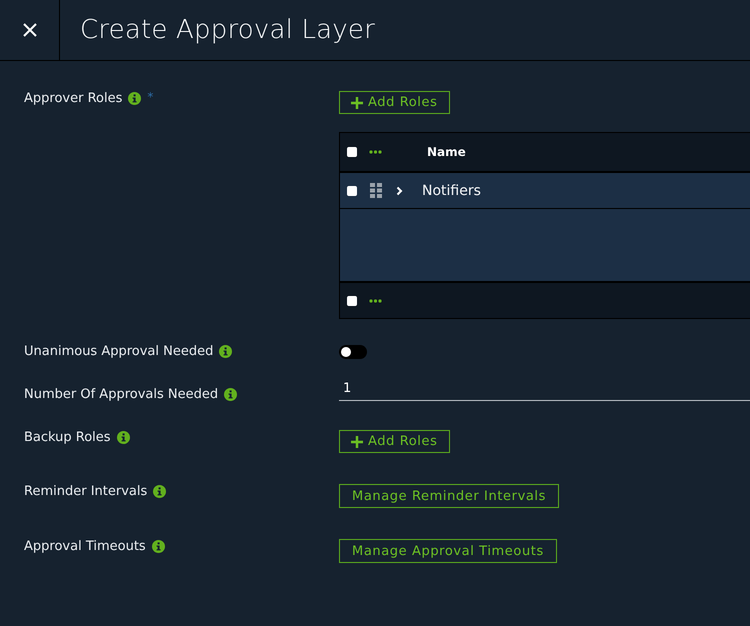 The image size is (750, 626). What do you see at coordinates (451, 190) in the screenshot?
I see `table-cell: Notifiers` at bounding box center [451, 190].